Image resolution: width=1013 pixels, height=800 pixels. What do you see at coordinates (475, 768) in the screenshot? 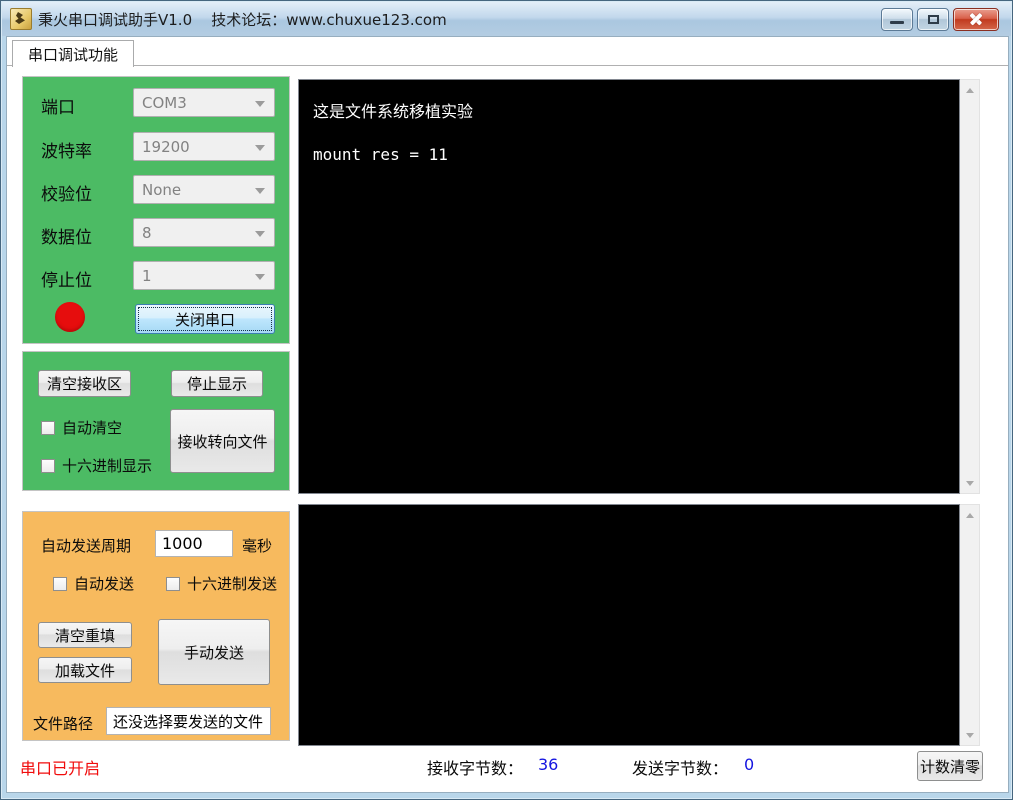
I see `recv-bytes-label: 接收字节数：` at bounding box center [475, 768].